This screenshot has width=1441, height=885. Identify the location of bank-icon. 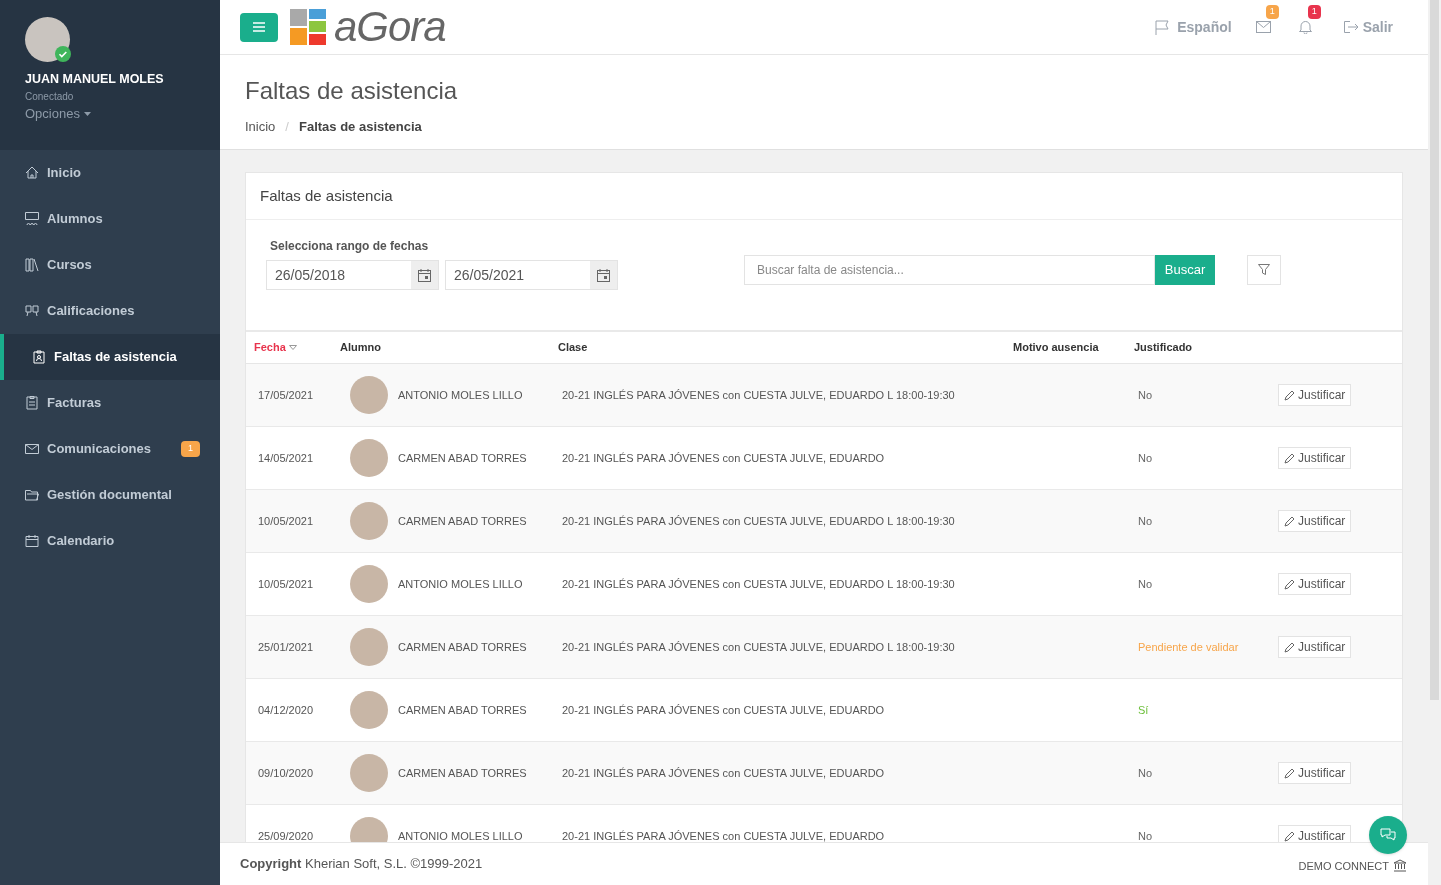
(1400, 865).